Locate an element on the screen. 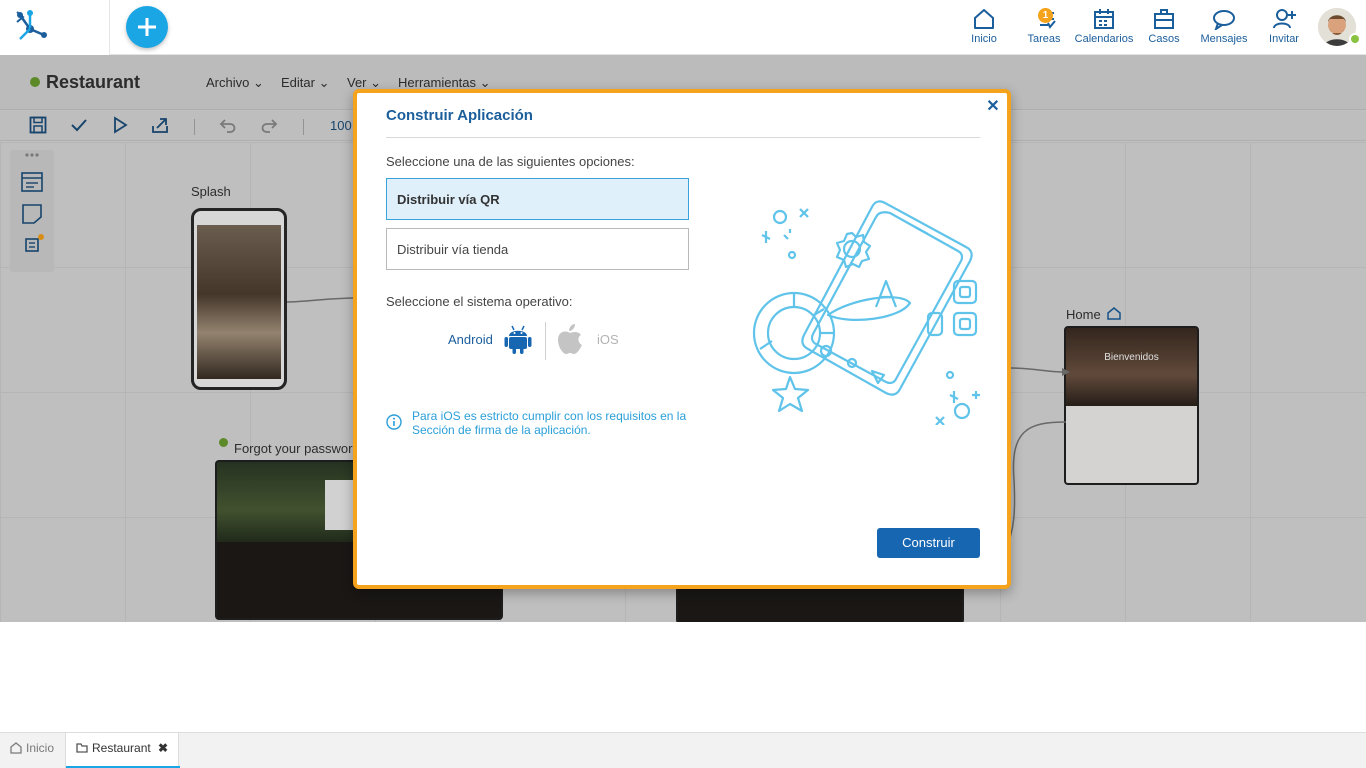 This screenshot has width=1366, height=768. option-label: Distribuir vía QR is located at coordinates (448, 199).